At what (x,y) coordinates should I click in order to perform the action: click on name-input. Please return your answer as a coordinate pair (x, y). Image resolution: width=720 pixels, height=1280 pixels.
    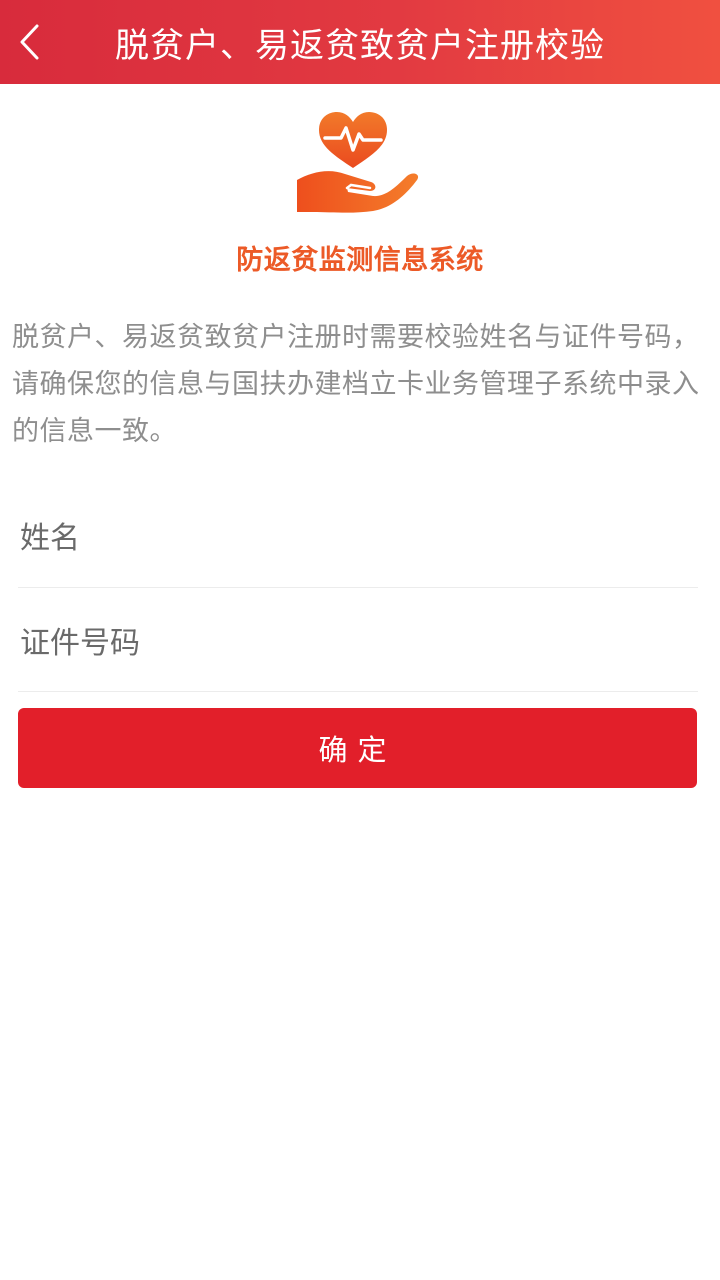
    Looking at the image, I should click on (358, 538).